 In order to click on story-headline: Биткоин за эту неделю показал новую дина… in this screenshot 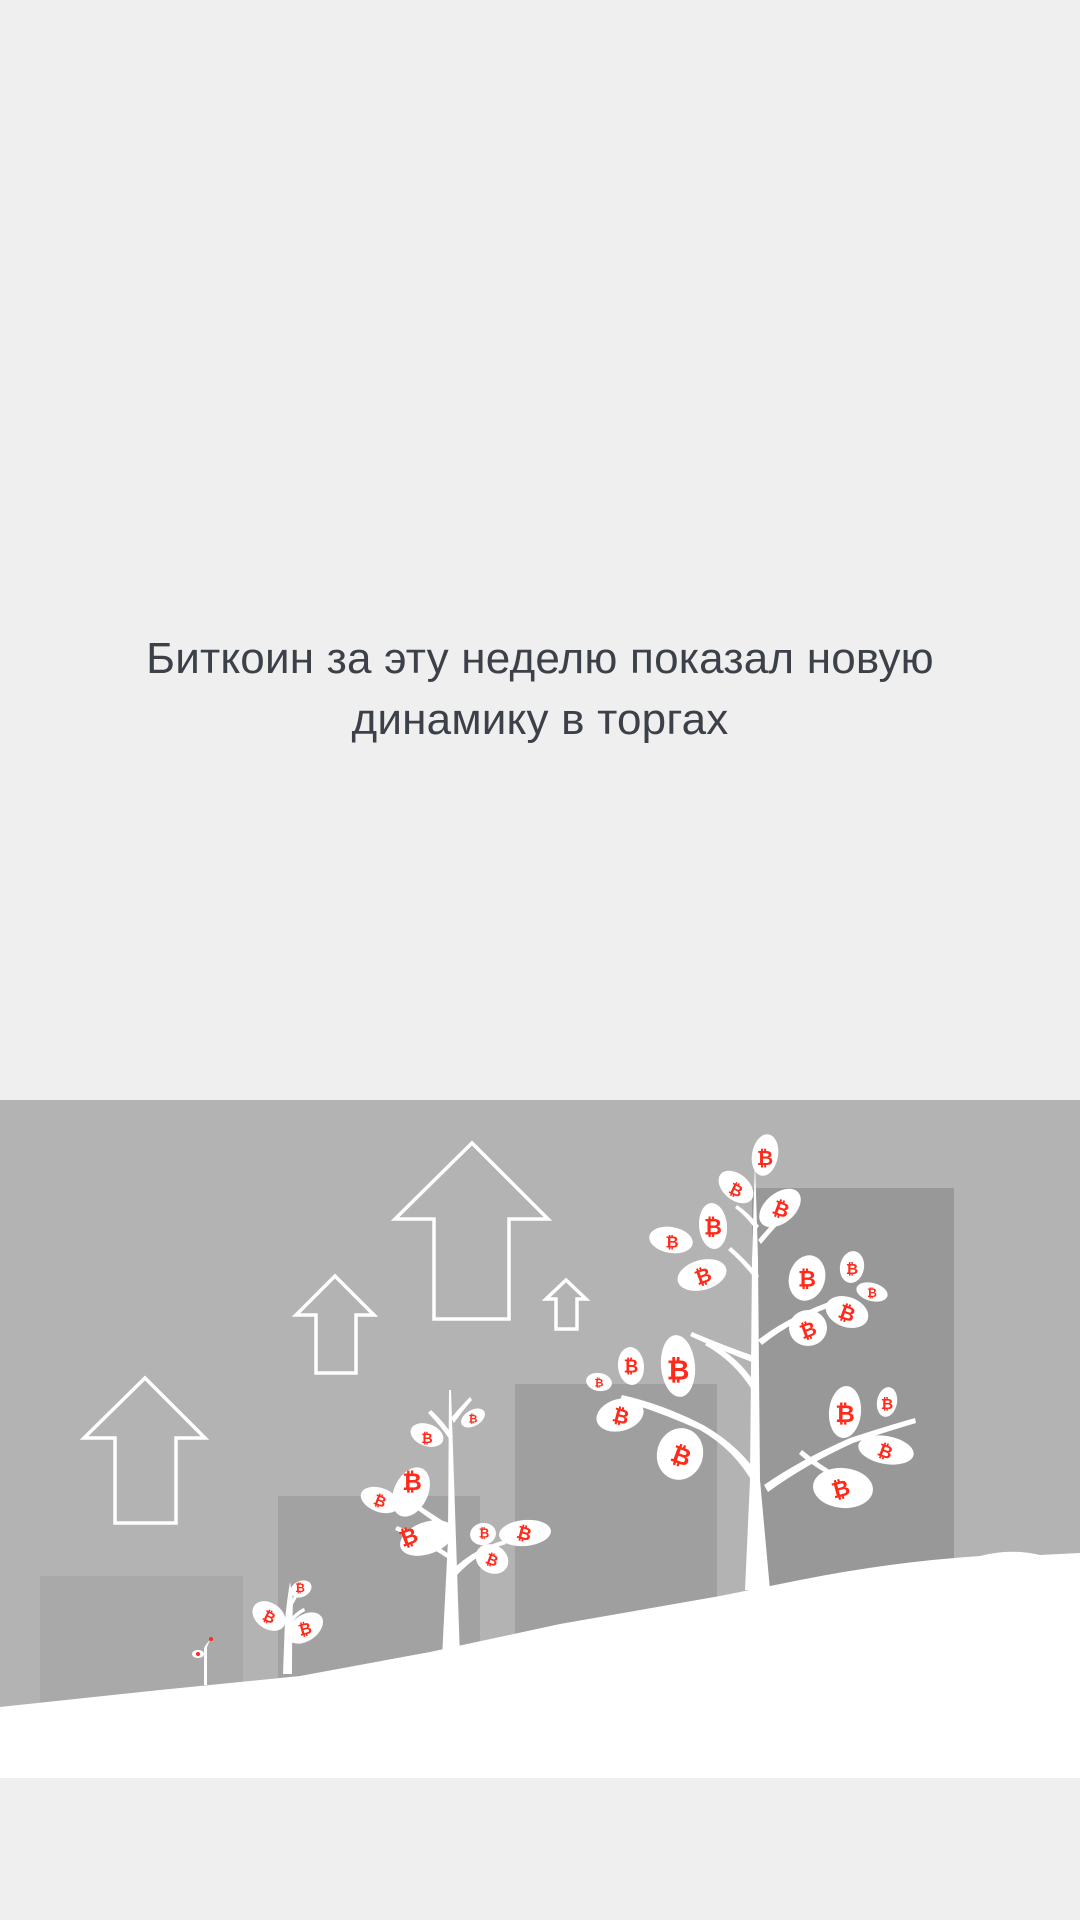, I will do `click(540, 689)`.